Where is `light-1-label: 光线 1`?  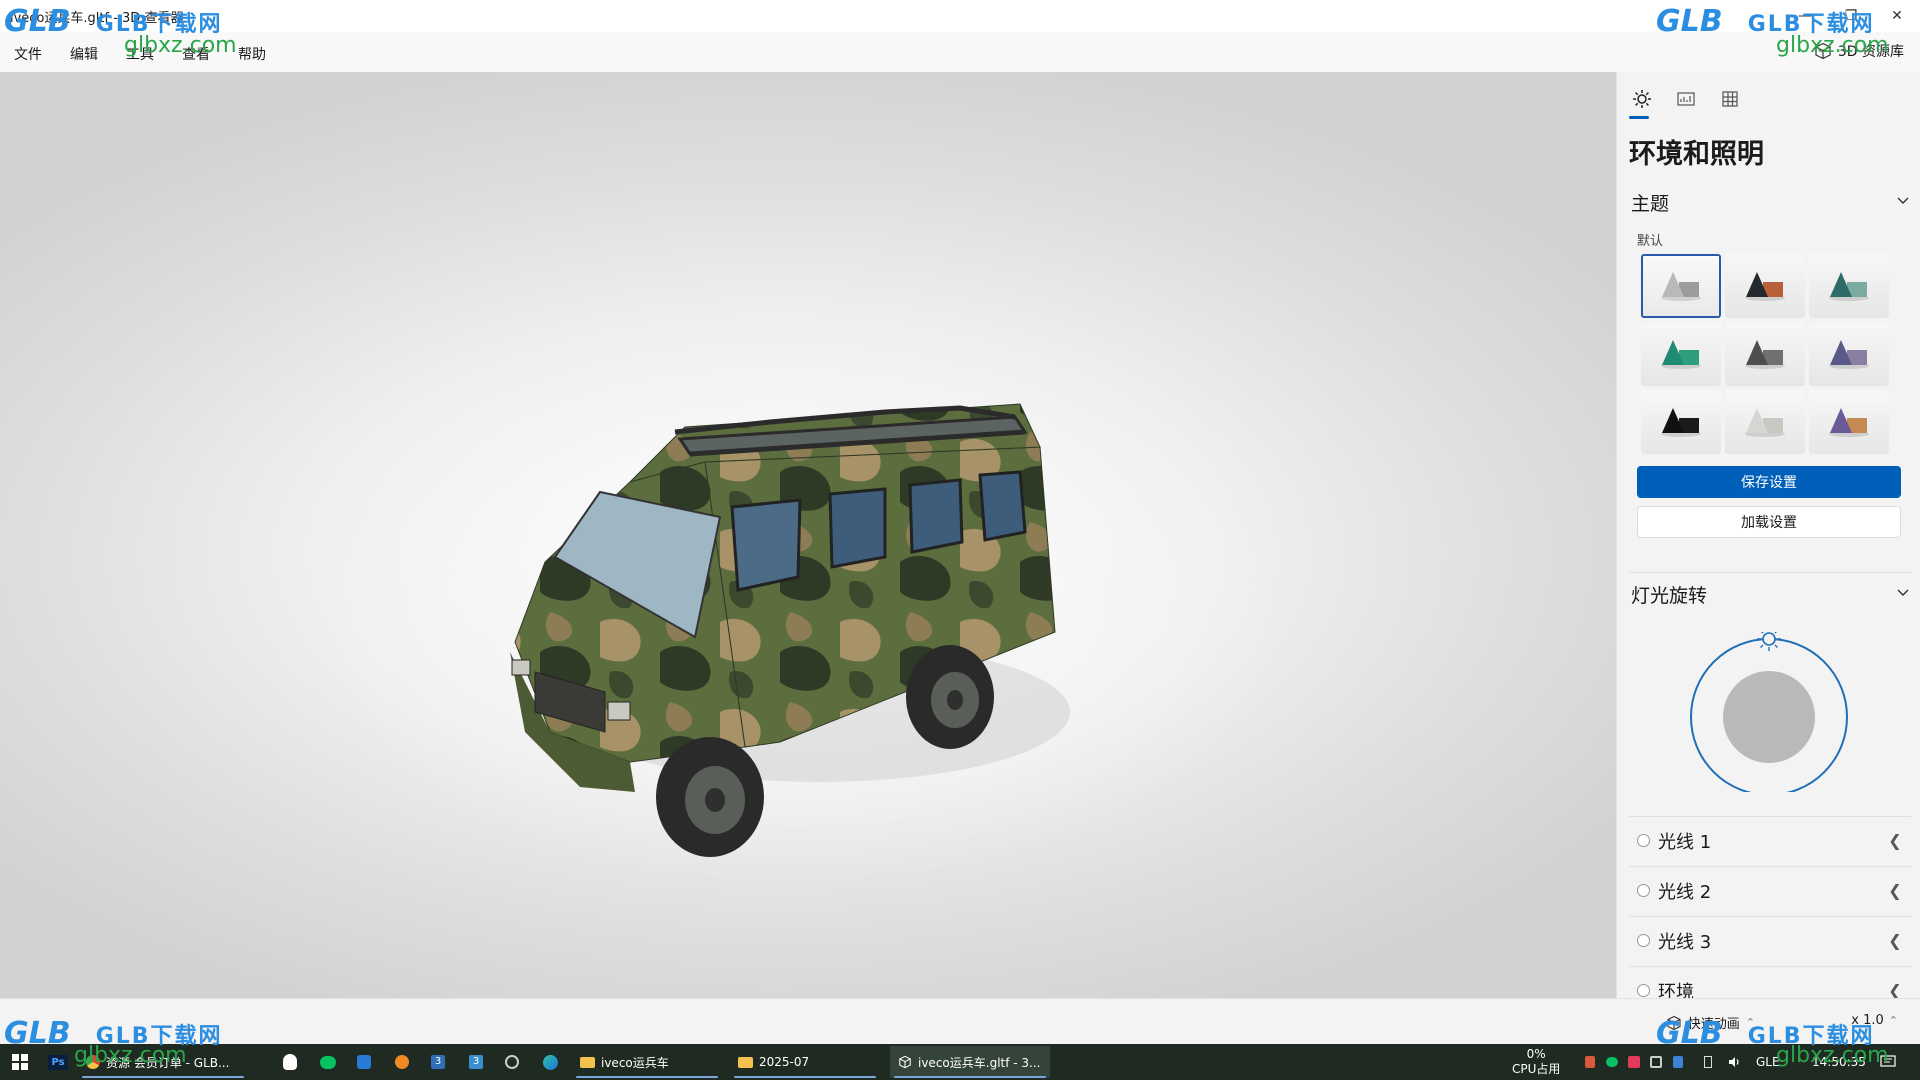
light-1-label: 光线 1 is located at coordinates (1685, 842).